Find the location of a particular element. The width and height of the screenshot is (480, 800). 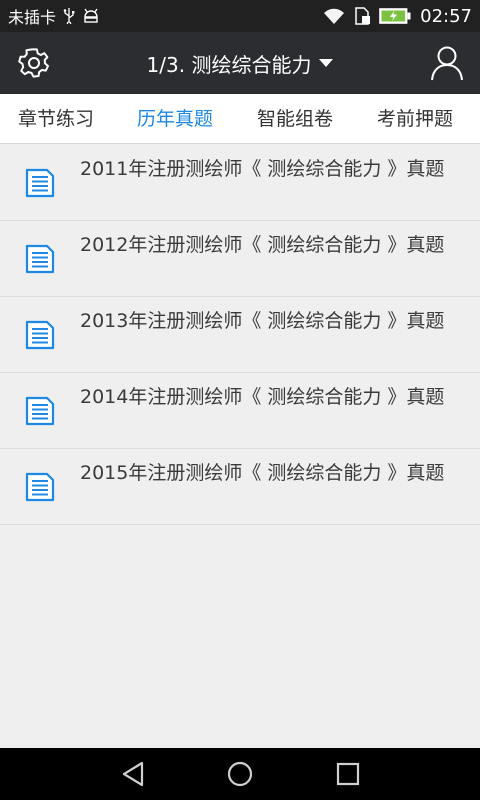

user-button is located at coordinates (447, 63).